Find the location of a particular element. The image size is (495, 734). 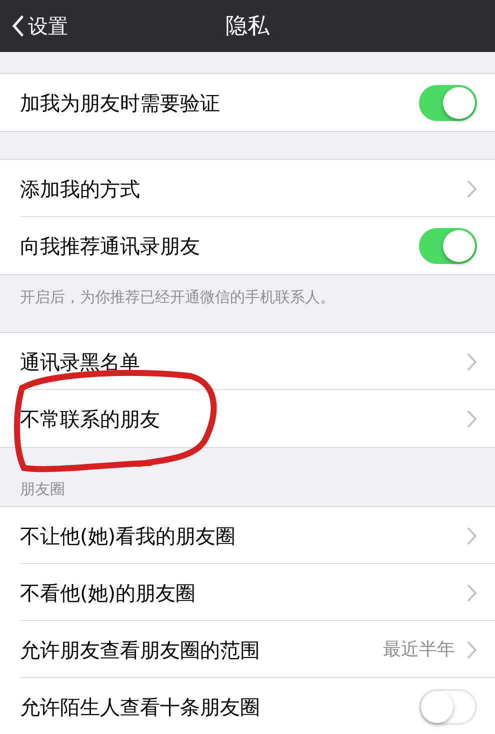

settings-row: 不看他(她)的朋友圈 is located at coordinates (247, 592).